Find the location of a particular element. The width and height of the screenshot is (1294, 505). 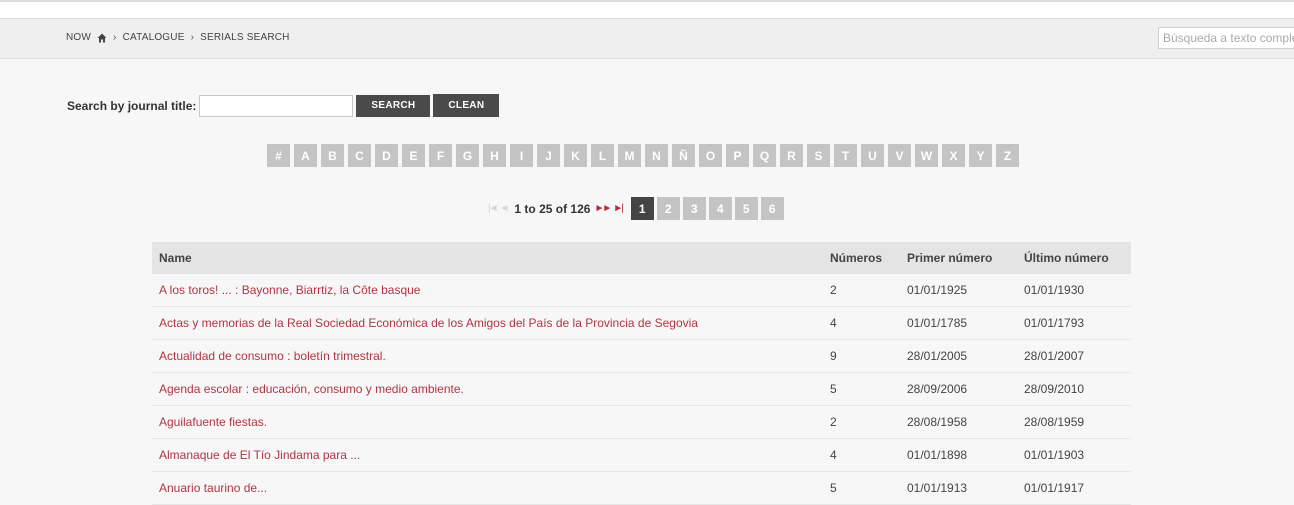

table-header-row: Name Números Primer número Último número is located at coordinates (641, 258).